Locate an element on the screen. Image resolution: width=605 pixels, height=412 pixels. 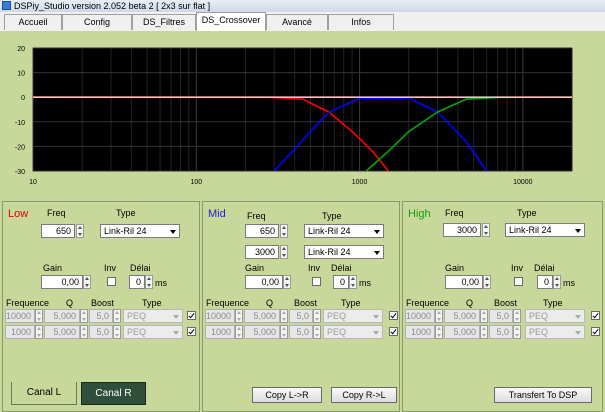
low-peq2-enable is located at coordinates (191, 331).